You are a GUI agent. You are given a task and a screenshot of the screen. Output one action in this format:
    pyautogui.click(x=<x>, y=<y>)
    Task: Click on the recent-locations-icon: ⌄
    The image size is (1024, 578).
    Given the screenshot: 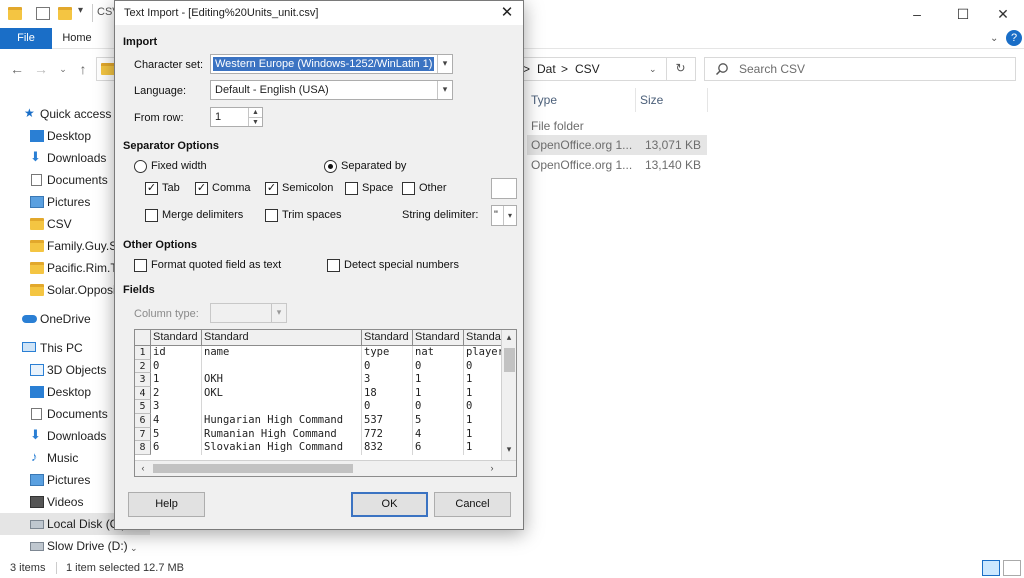 What is the action you would take?
    pyautogui.click(x=63, y=69)
    